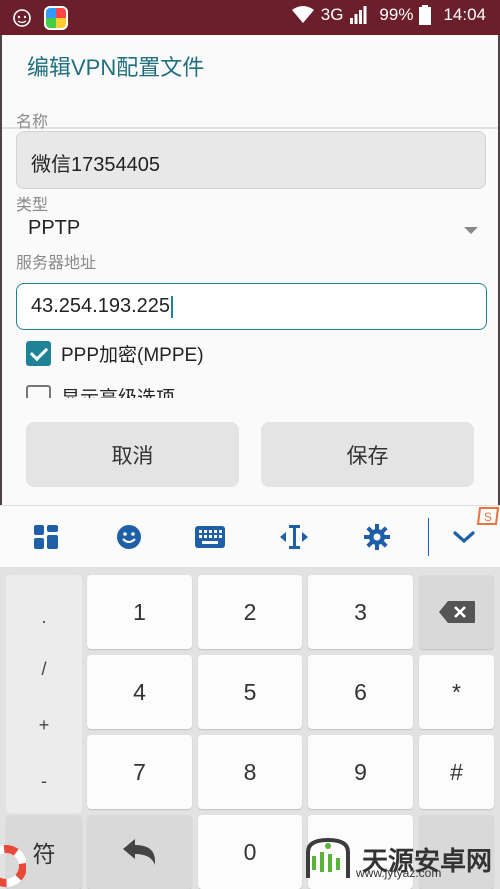 This screenshot has height=889, width=500. I want to click on name-label: 名称, so click(32, 122).